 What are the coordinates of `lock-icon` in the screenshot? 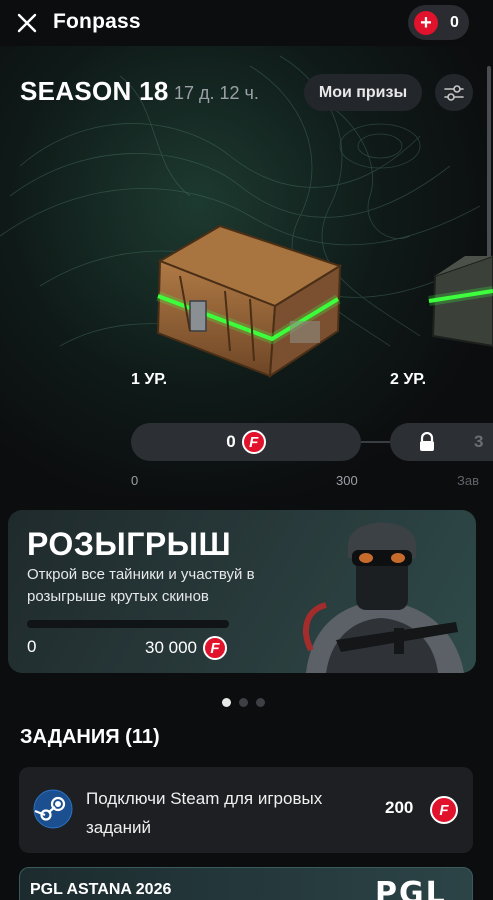 It's located at (427, 441).